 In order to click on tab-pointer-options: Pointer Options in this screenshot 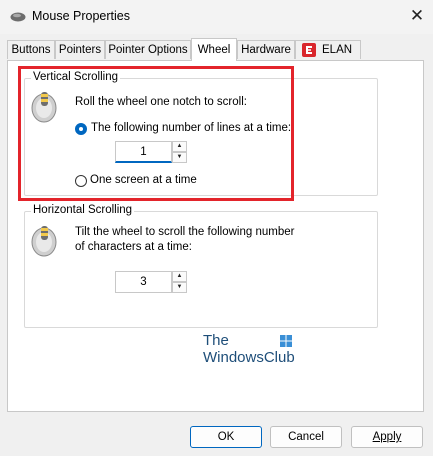, I will do `click(148, 49)`.